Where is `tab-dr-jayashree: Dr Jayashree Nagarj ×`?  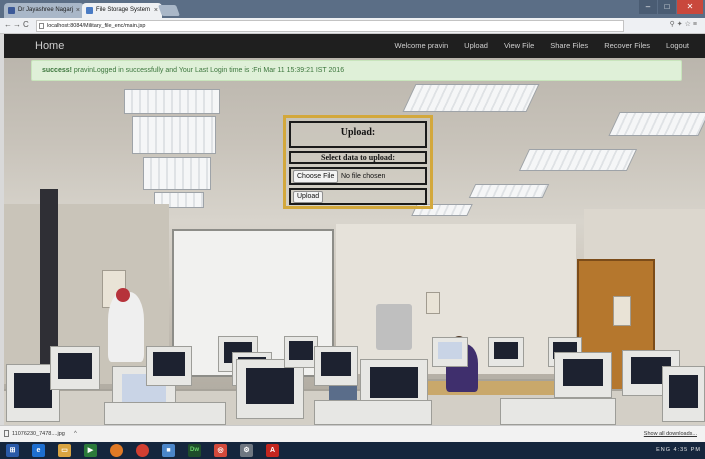 tab-dr-jayashree: Dr Jayashree Nagarj × is located at coordinates (44, 10).